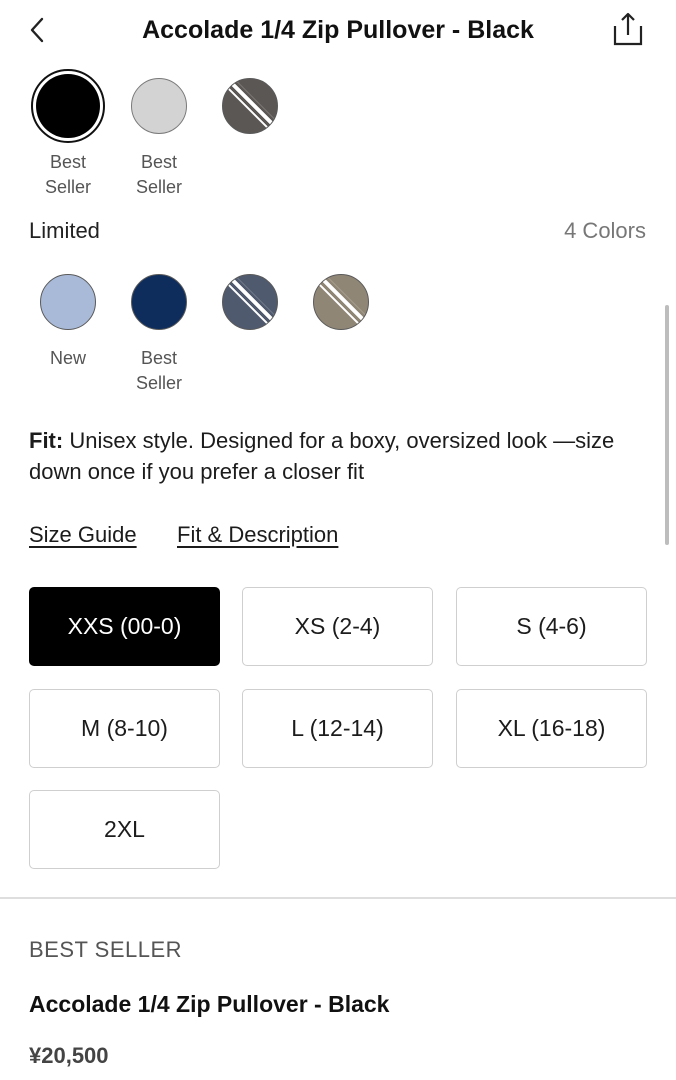 The image size is (676, 1080). I want to click on swatch-navy, so click(159, 302).